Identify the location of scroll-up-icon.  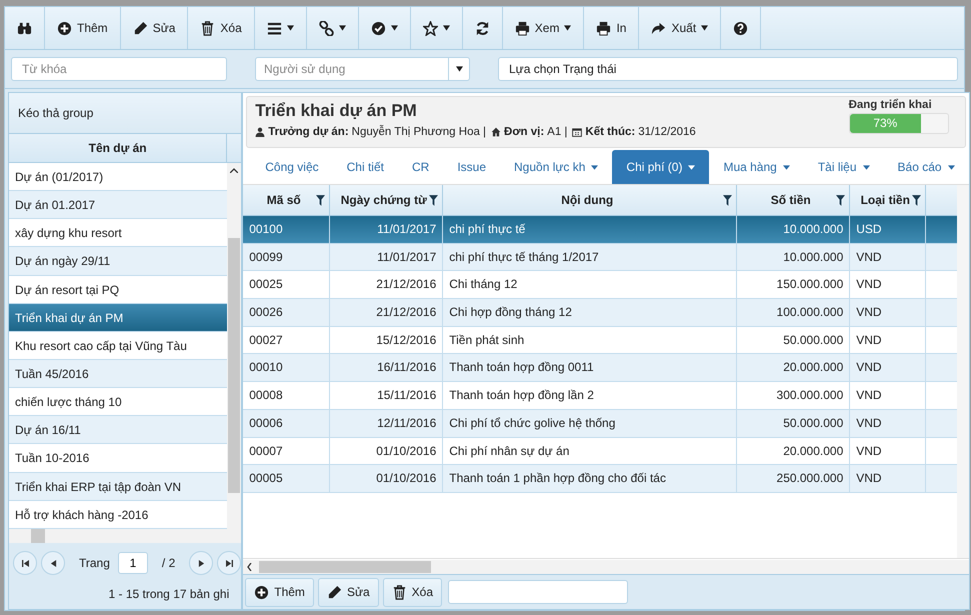
(234, 170).